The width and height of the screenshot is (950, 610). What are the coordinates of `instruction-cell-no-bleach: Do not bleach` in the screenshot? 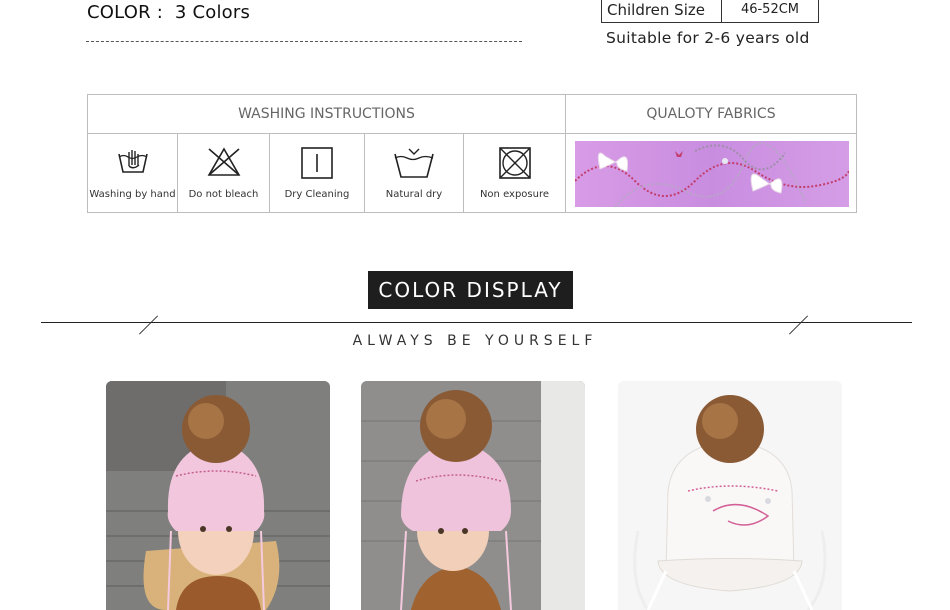 It's located at (224, 173).